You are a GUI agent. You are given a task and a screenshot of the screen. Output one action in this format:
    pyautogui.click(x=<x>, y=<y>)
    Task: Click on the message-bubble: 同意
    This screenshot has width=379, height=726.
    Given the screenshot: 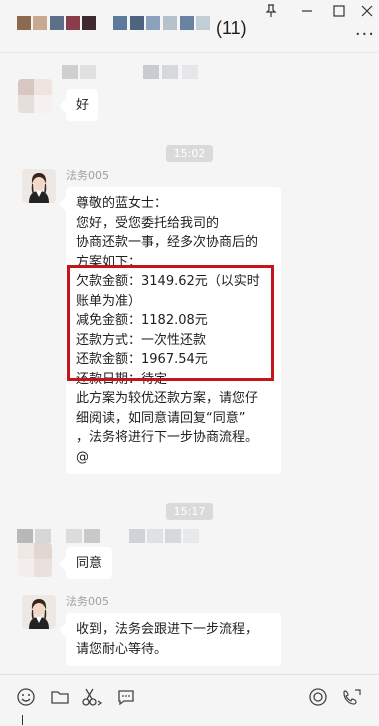 What is the action you would take?
    pyautogui.click(x=89, y=563)
    